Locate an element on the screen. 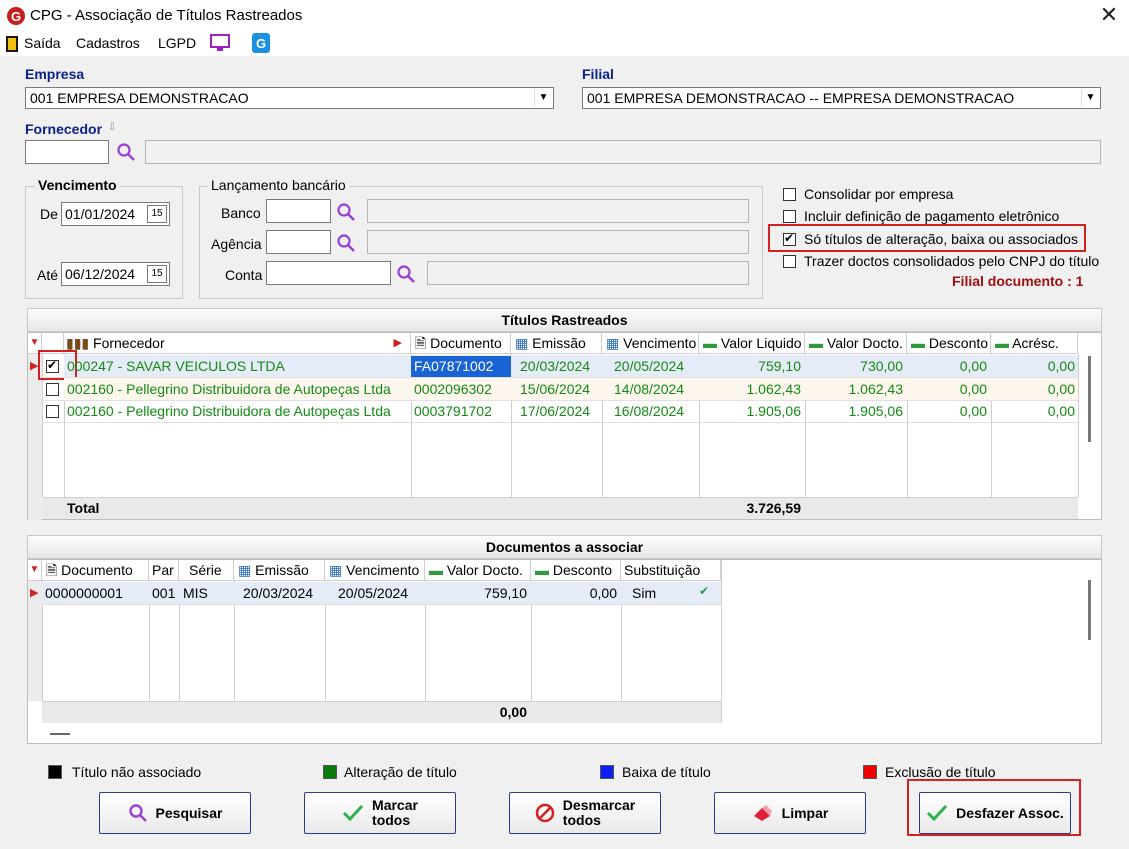 The height and width of the screenshot is (849, 1129). doc-header-documento: 🗎 Documento is located at coordinates (95, 570).